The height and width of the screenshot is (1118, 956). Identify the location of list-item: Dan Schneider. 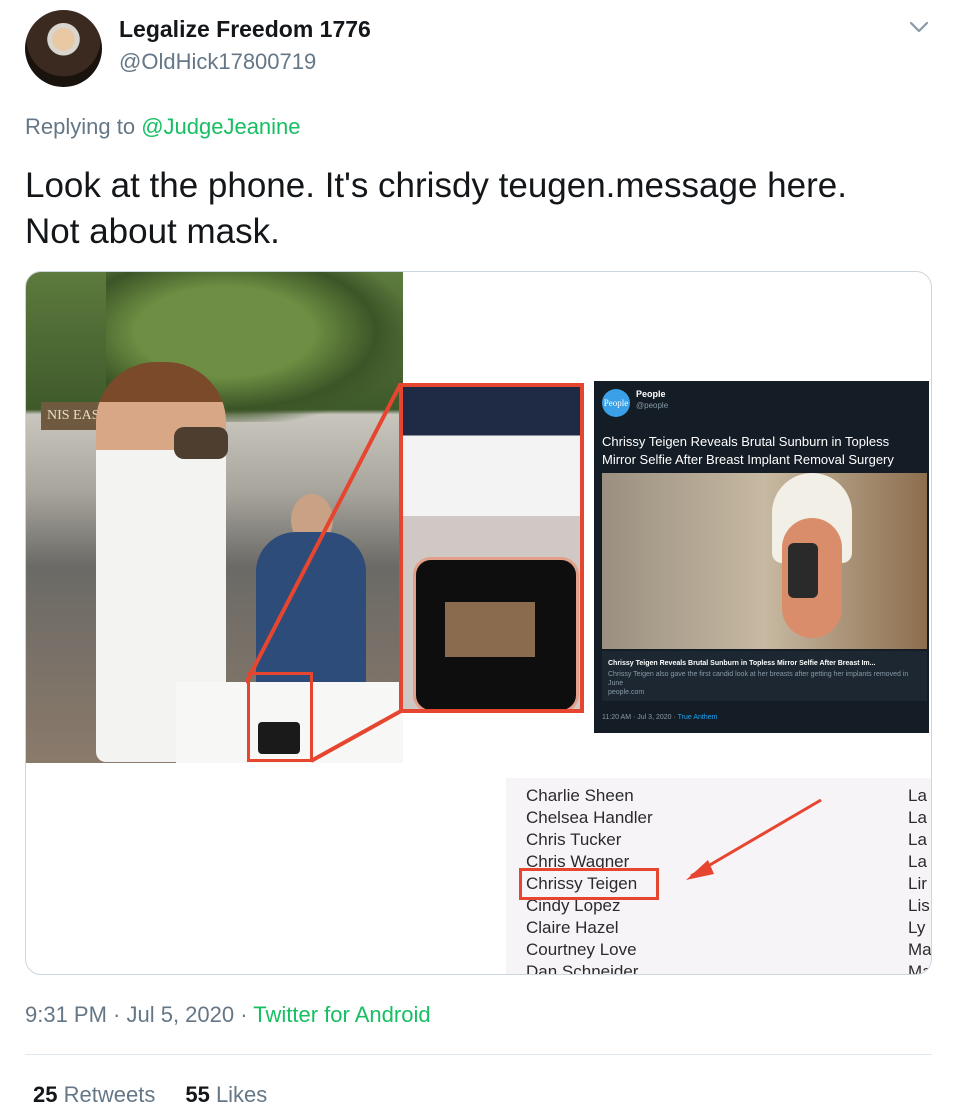
(582, 968).